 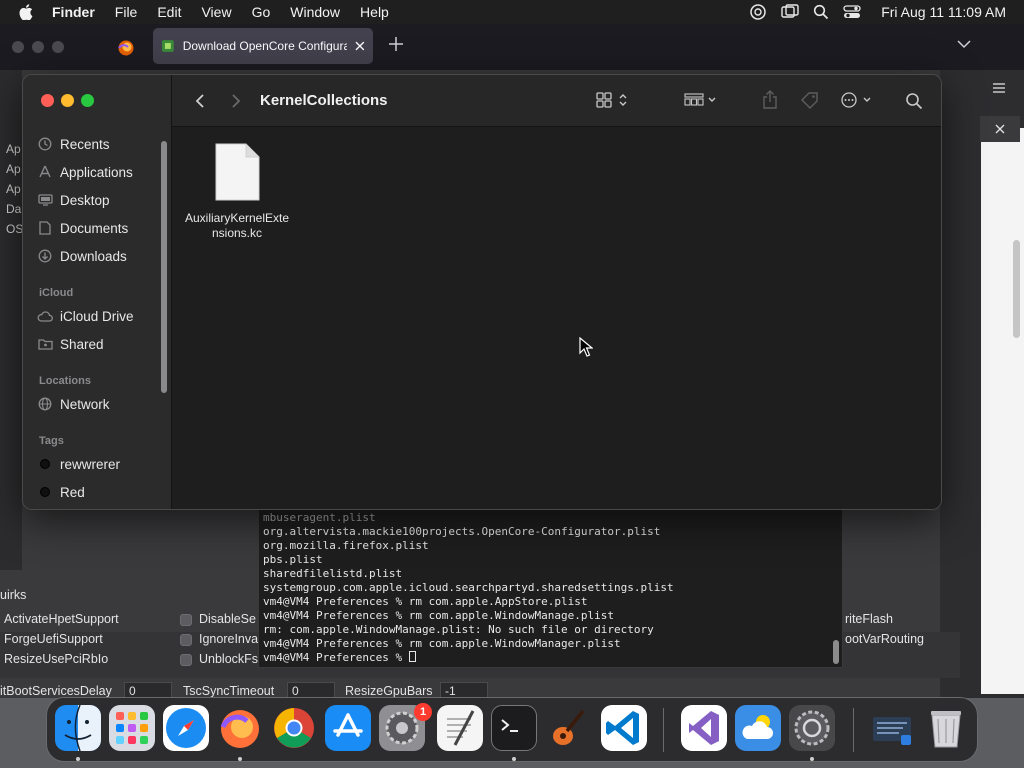 I want to click on dock-app-finder, so click(x=78, y=728).